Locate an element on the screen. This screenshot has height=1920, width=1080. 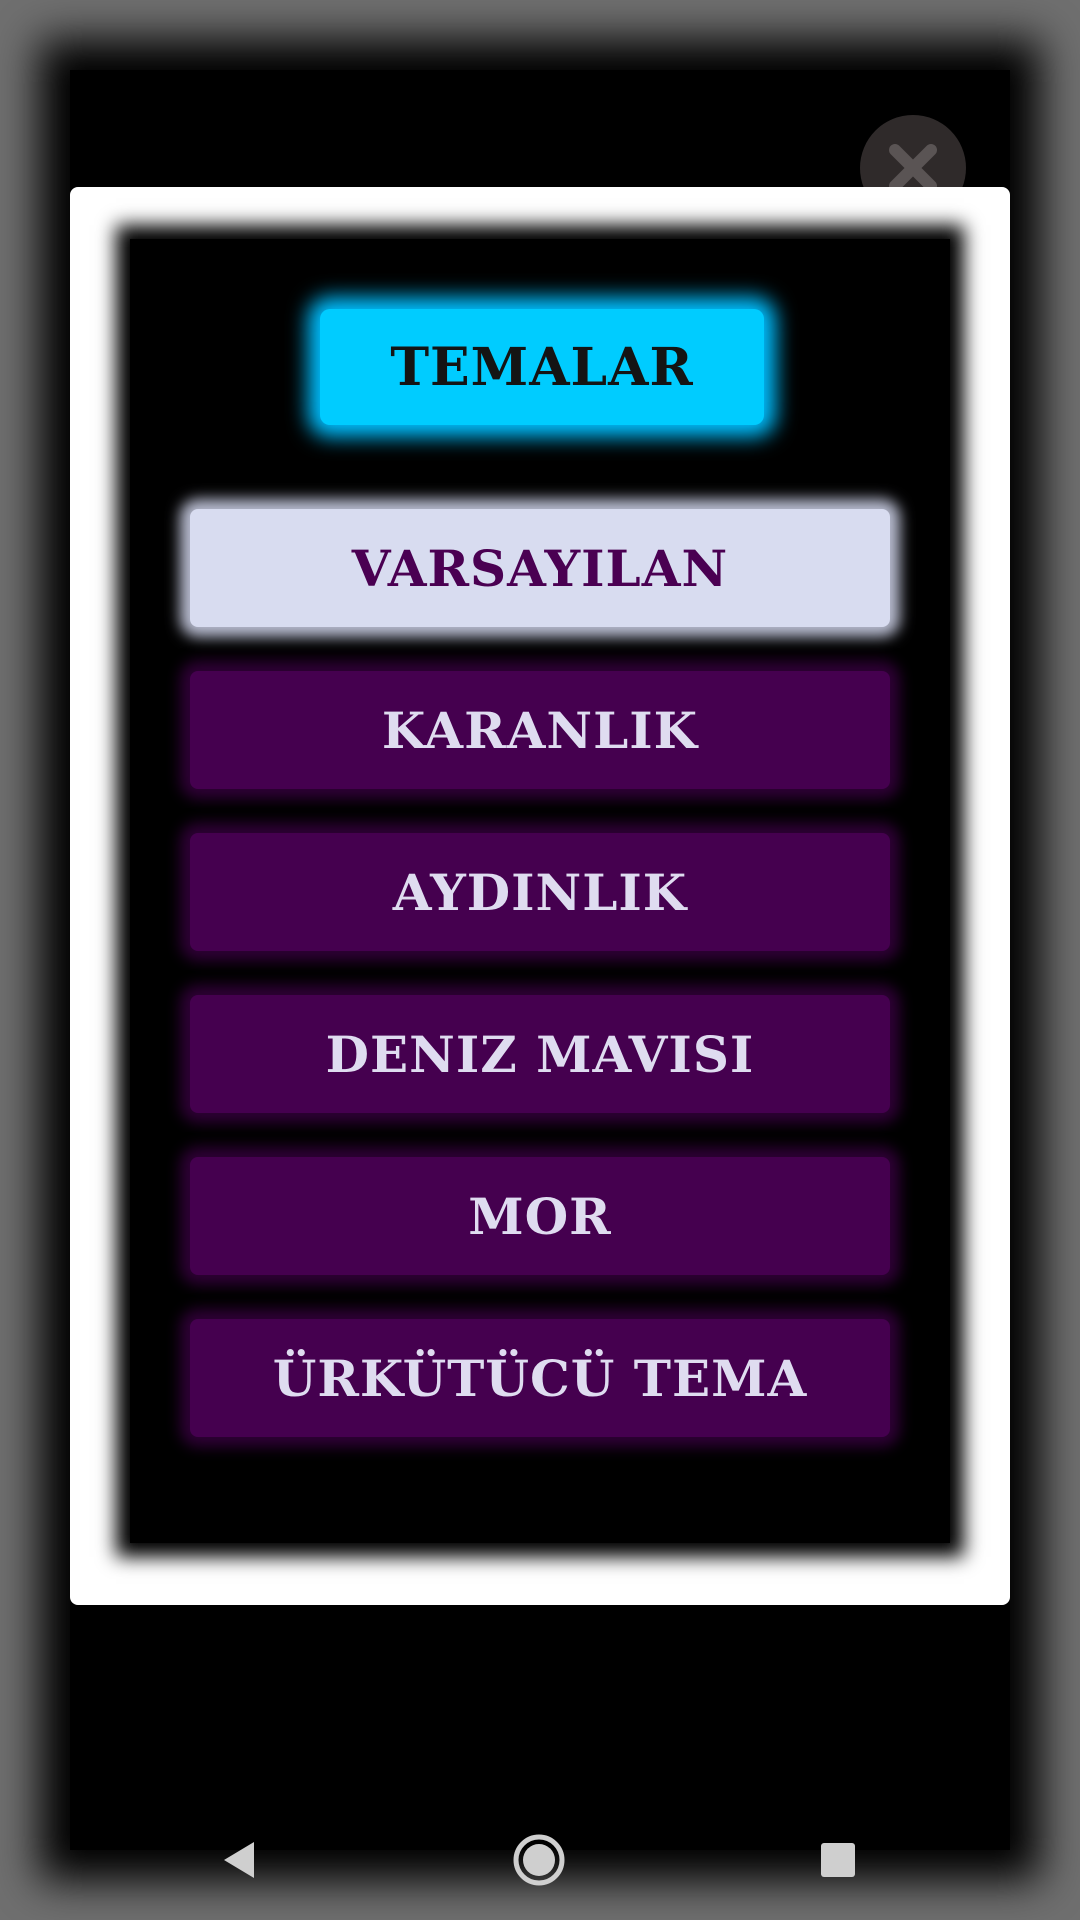
home-button is located at coordinates (539, 1860).